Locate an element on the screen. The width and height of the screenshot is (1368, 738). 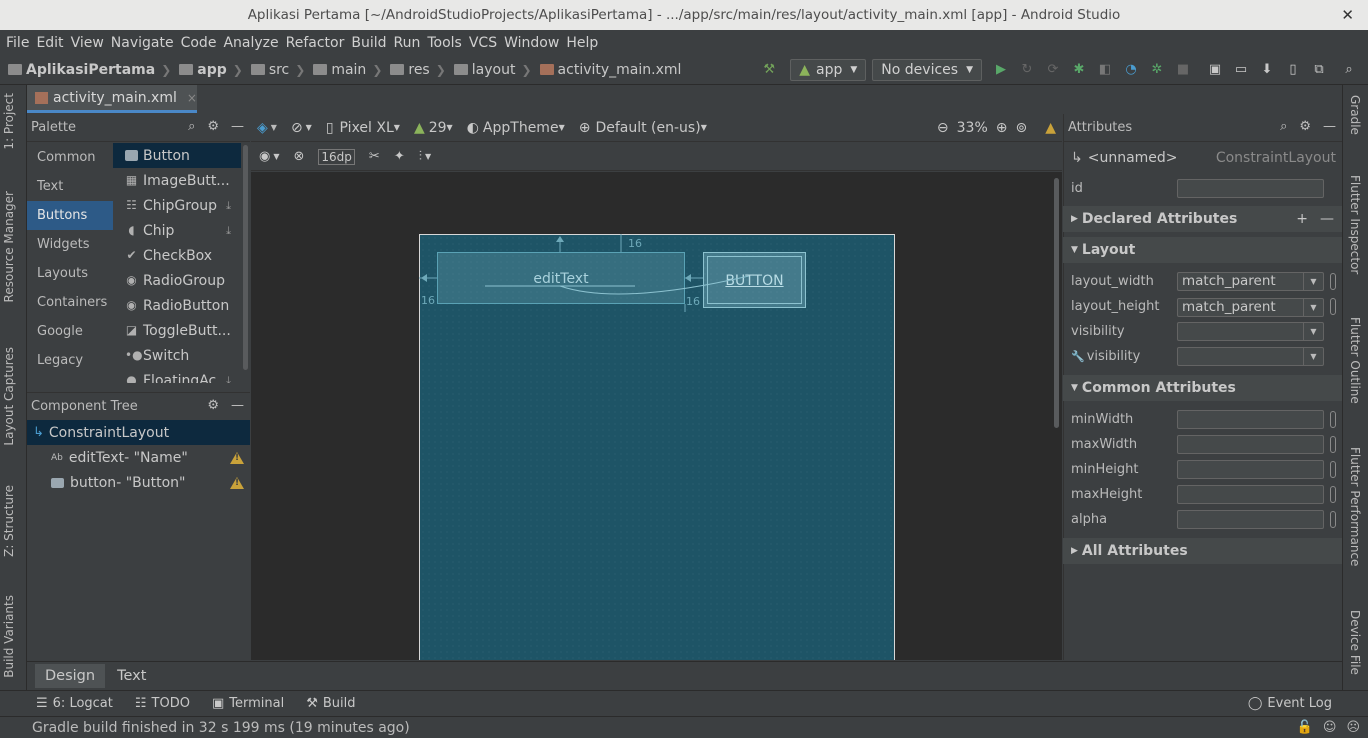
device-dropdown: No devices ▼ is located at coordinates (927, 69).